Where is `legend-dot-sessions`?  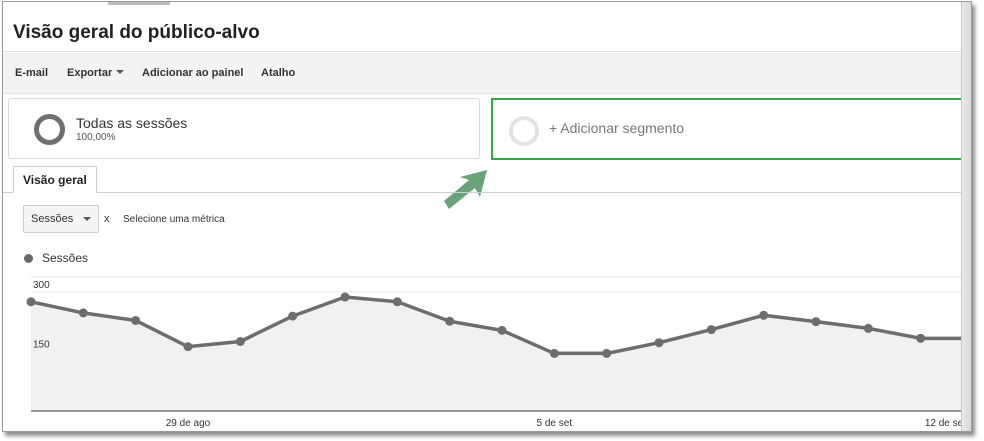 legend-dot-sessions is located at coordinates (28, 258).